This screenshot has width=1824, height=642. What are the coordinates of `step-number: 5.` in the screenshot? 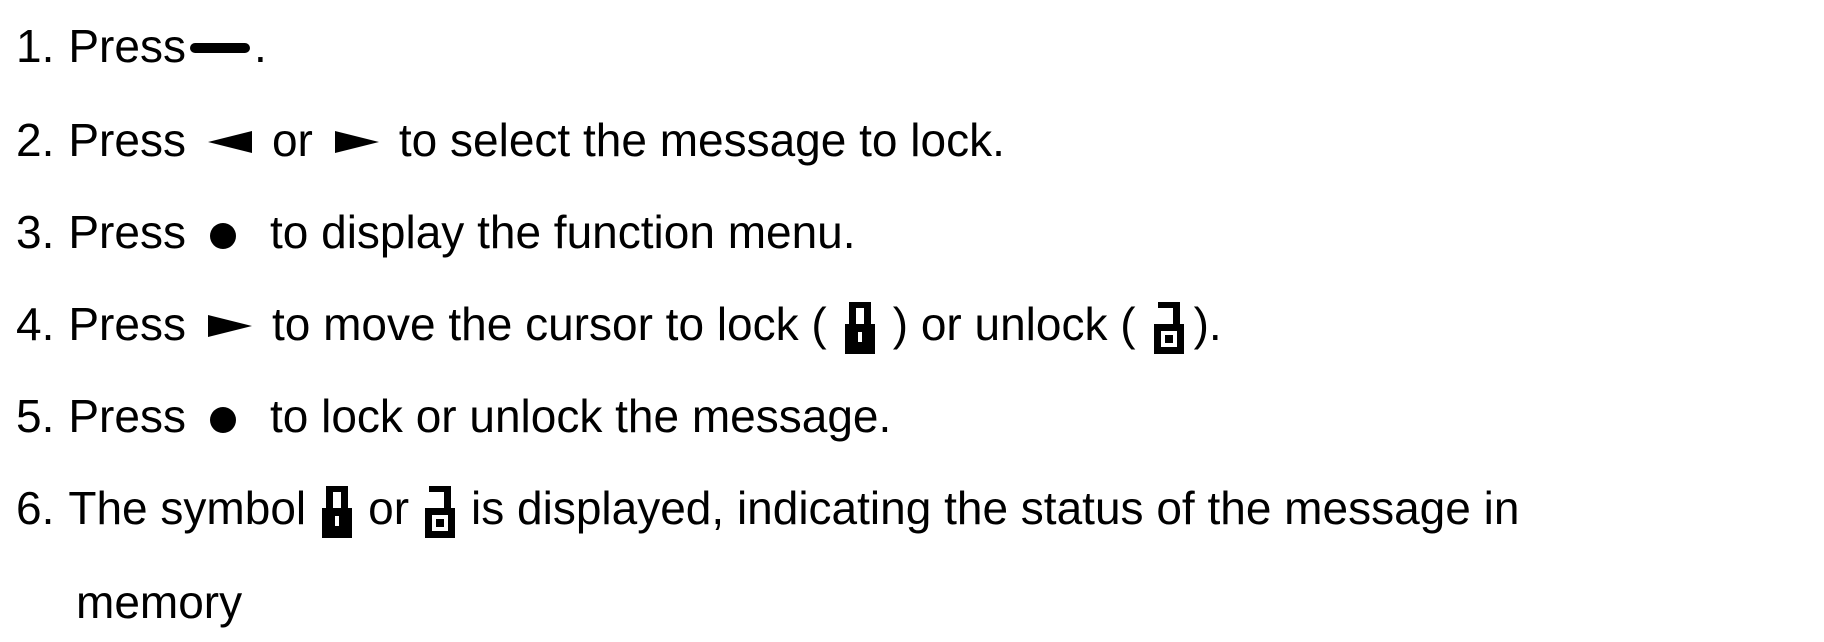 It's located at (35, 416).